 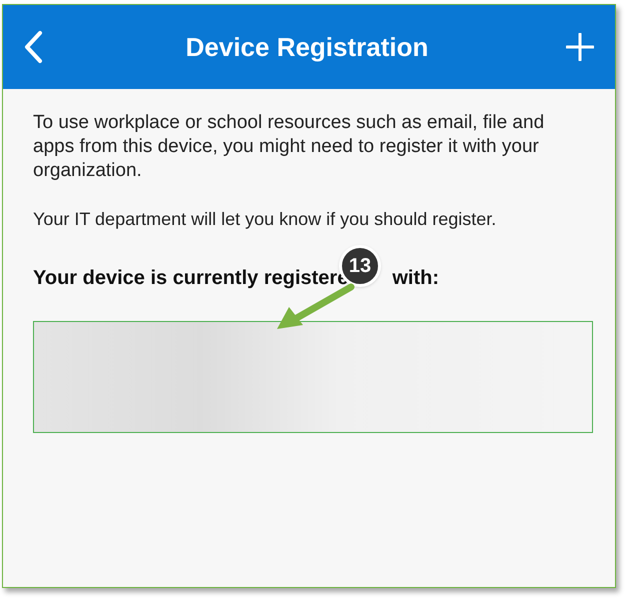 I want to click on heading-text: with:, so click(x=415, y=278).